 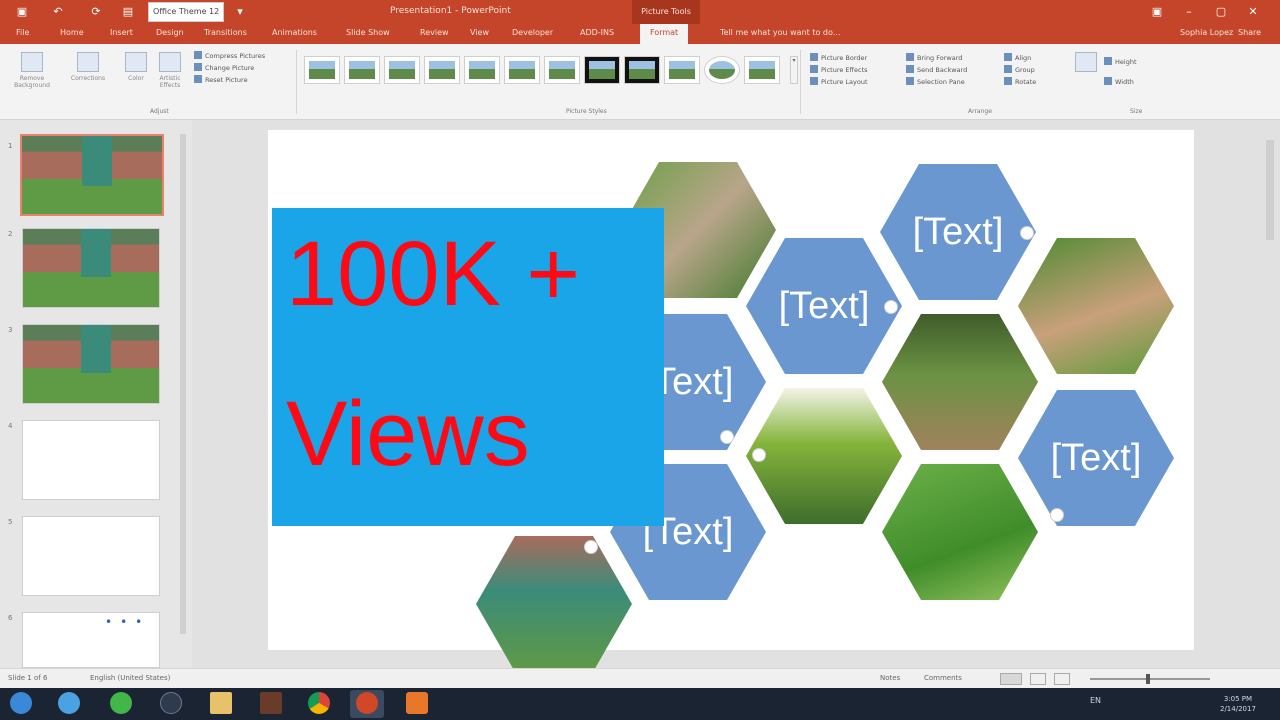 What do you see at coordinates (22, 12) in the screenshot?
I see `save-icon: ▣` at bounding box center [22, 12].